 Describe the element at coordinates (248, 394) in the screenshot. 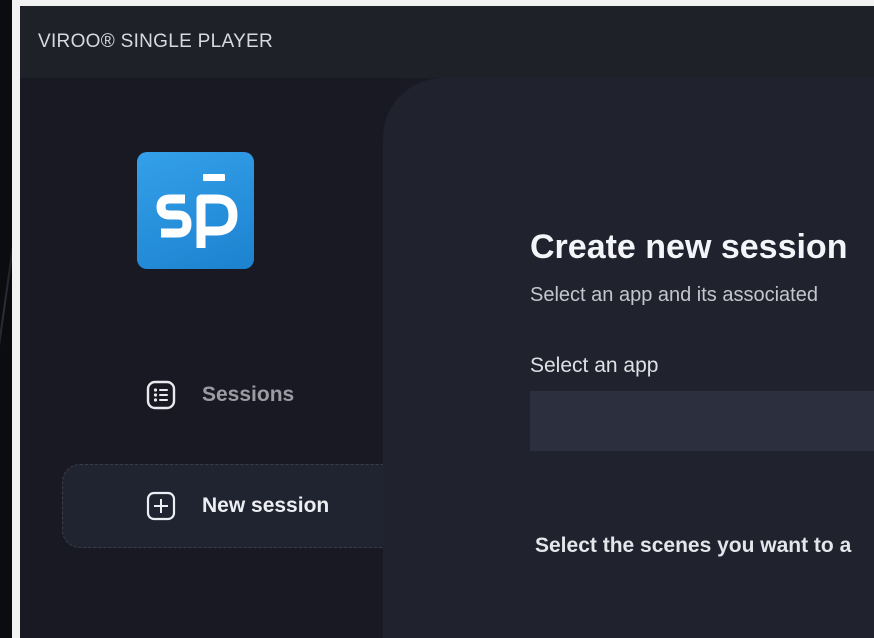

I see `sidebar-item-label: Sessions` at that location.